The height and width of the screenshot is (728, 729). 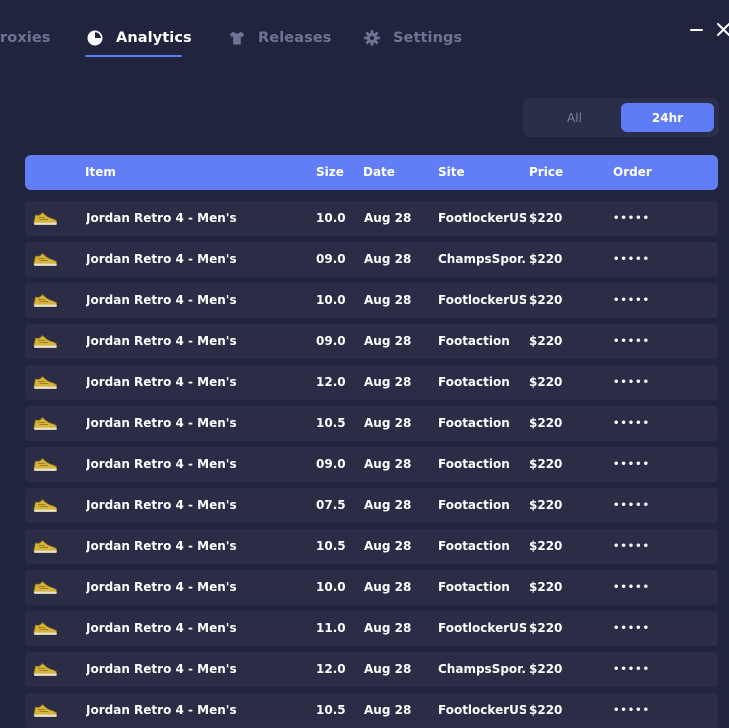 I want to click on pie-chart-icon, so click(x=95, y=38).